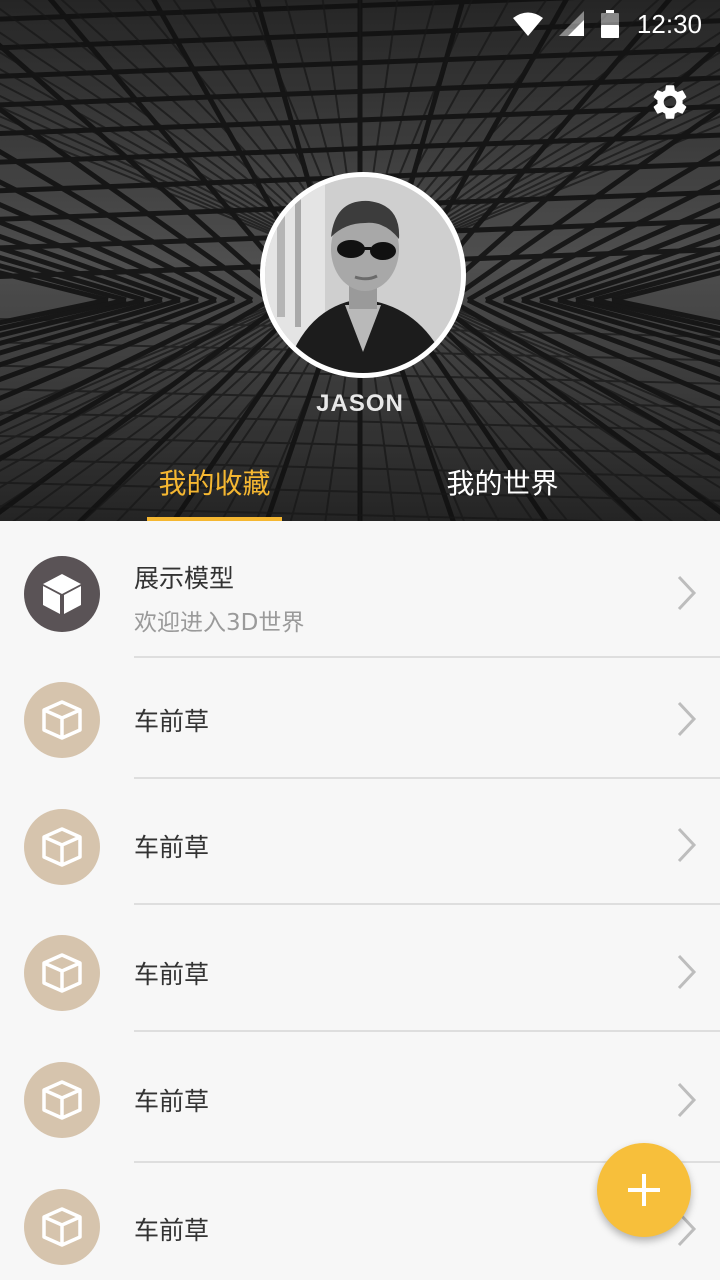 This screenshot has width=720, height=1280. What do you see at coordinates (360, 24) in the screenshot?
I see `status-bar: 12:30` at bounding box center [360, 24].